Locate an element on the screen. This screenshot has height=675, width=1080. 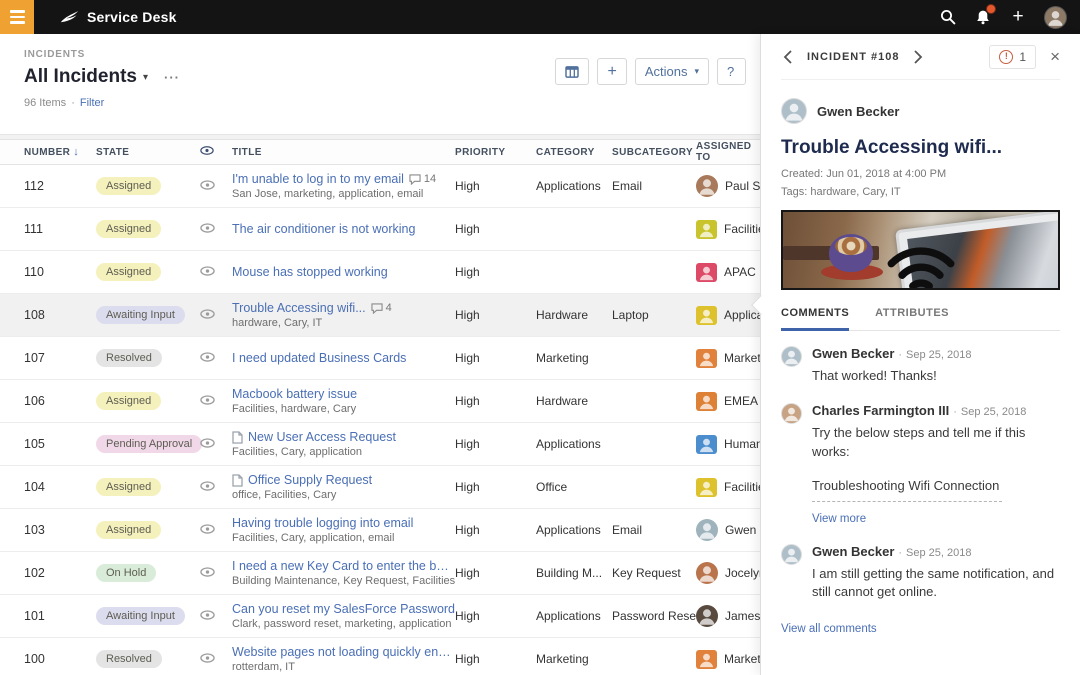
help-button: ? is located at coordinates (731, 71).